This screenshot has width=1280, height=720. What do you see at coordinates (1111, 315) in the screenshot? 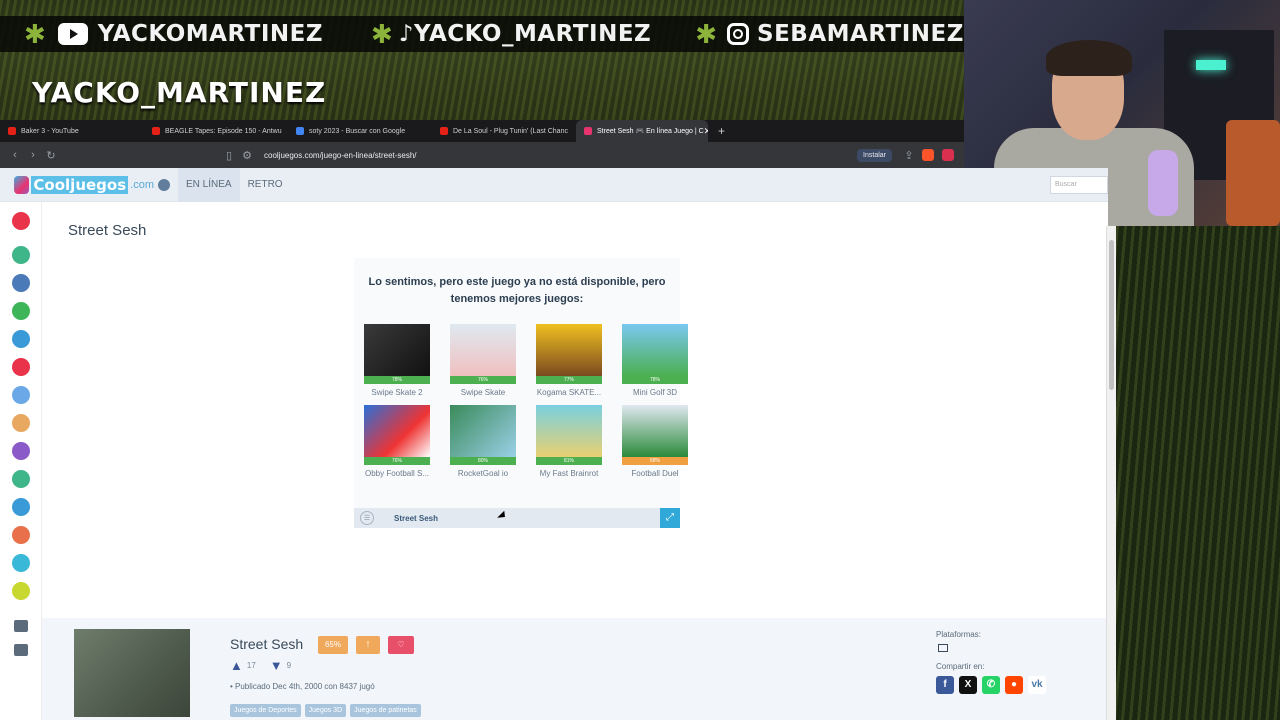
I see `scrollbar-thumb` at bounding box center [1111, 315].